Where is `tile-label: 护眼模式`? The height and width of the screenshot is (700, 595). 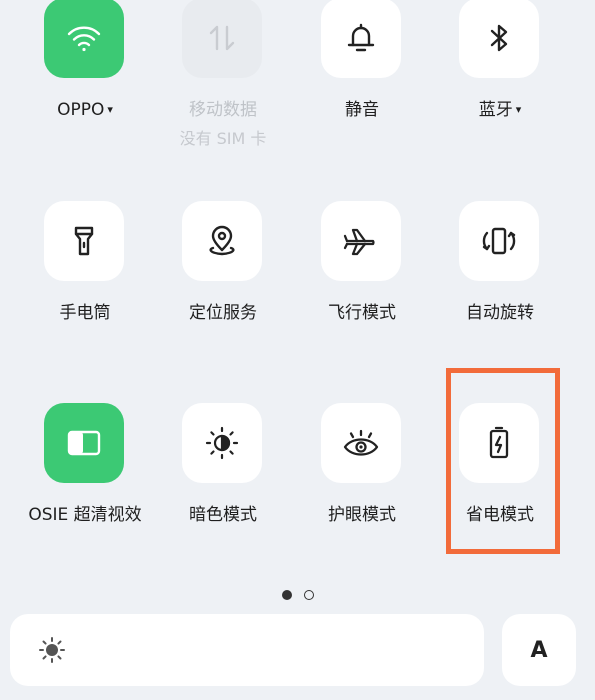 tile-label: 护眼模式 is located at coordinates (362, 515).